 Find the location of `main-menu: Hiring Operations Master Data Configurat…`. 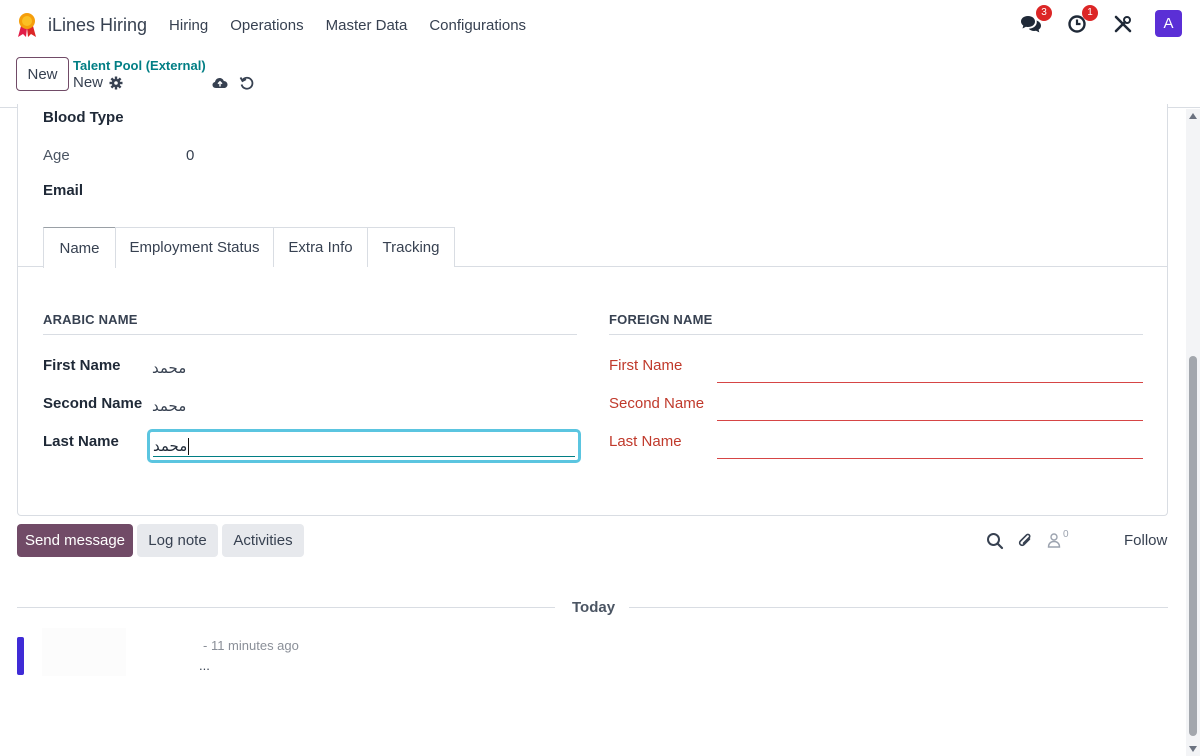

main-menu: Hiring Operations Master Data Configurat… is located at coordinates (358, 25).